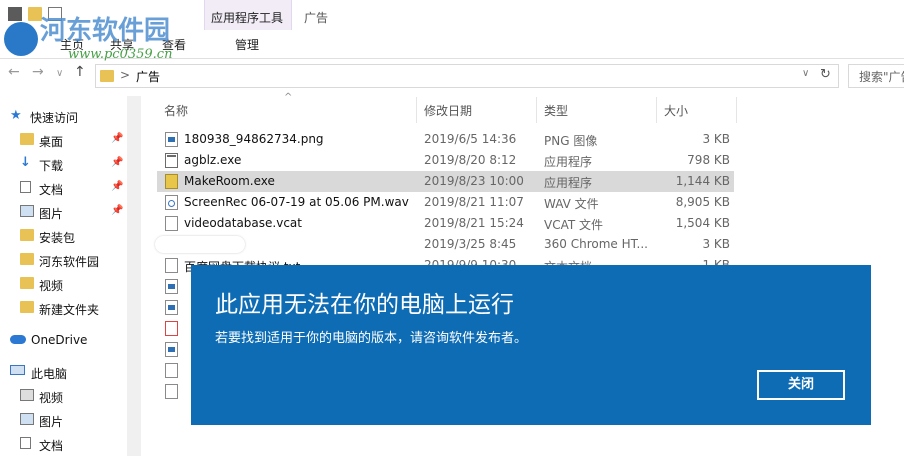 This screenshot has height=456, width=904. Describe the element at coordinates (80, 72) in the screenshot. I see `up-arrow-icon: ↑` at that location.